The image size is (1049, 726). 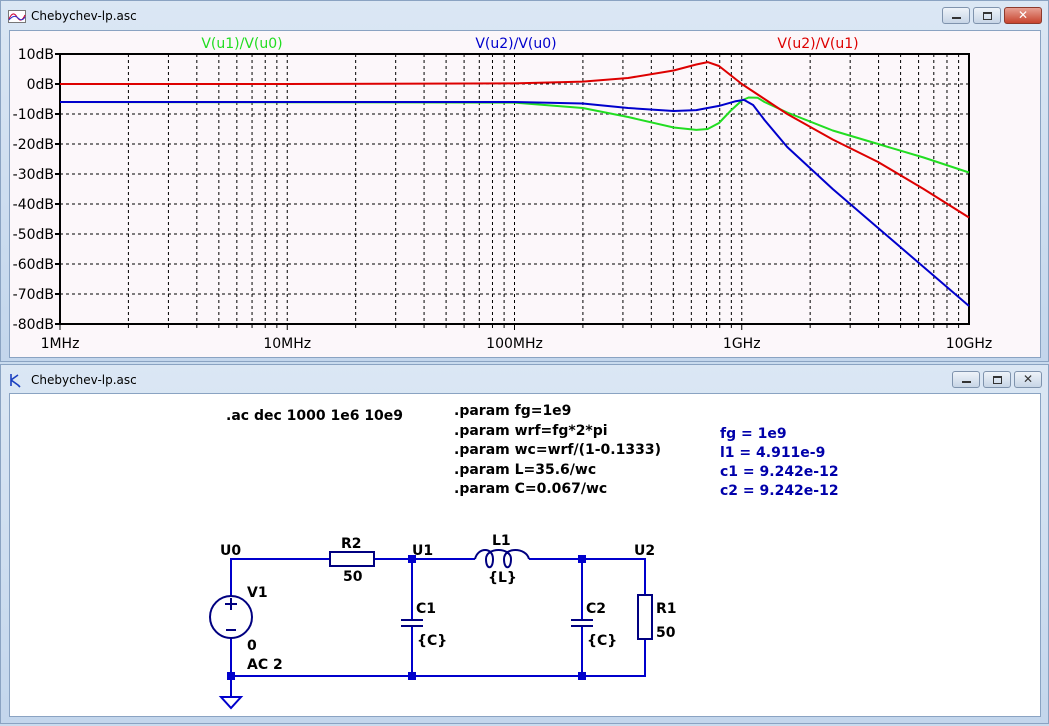 What do you see at coordinates (60, 344) in the screenshot?
I see `x-tick-label: 1MHz` at bounding box center [60, 344].